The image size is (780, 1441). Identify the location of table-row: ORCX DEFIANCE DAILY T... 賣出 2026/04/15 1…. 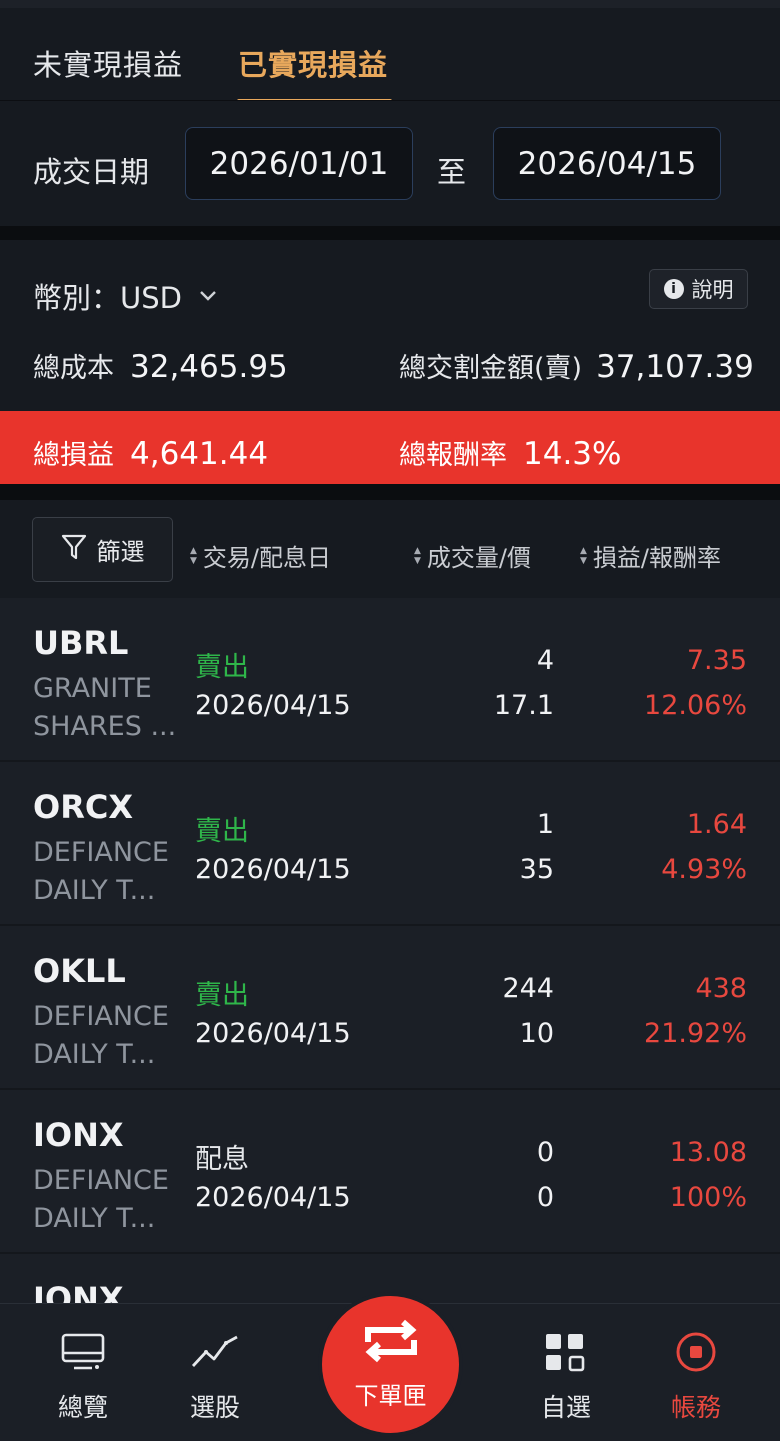
(390, 844).